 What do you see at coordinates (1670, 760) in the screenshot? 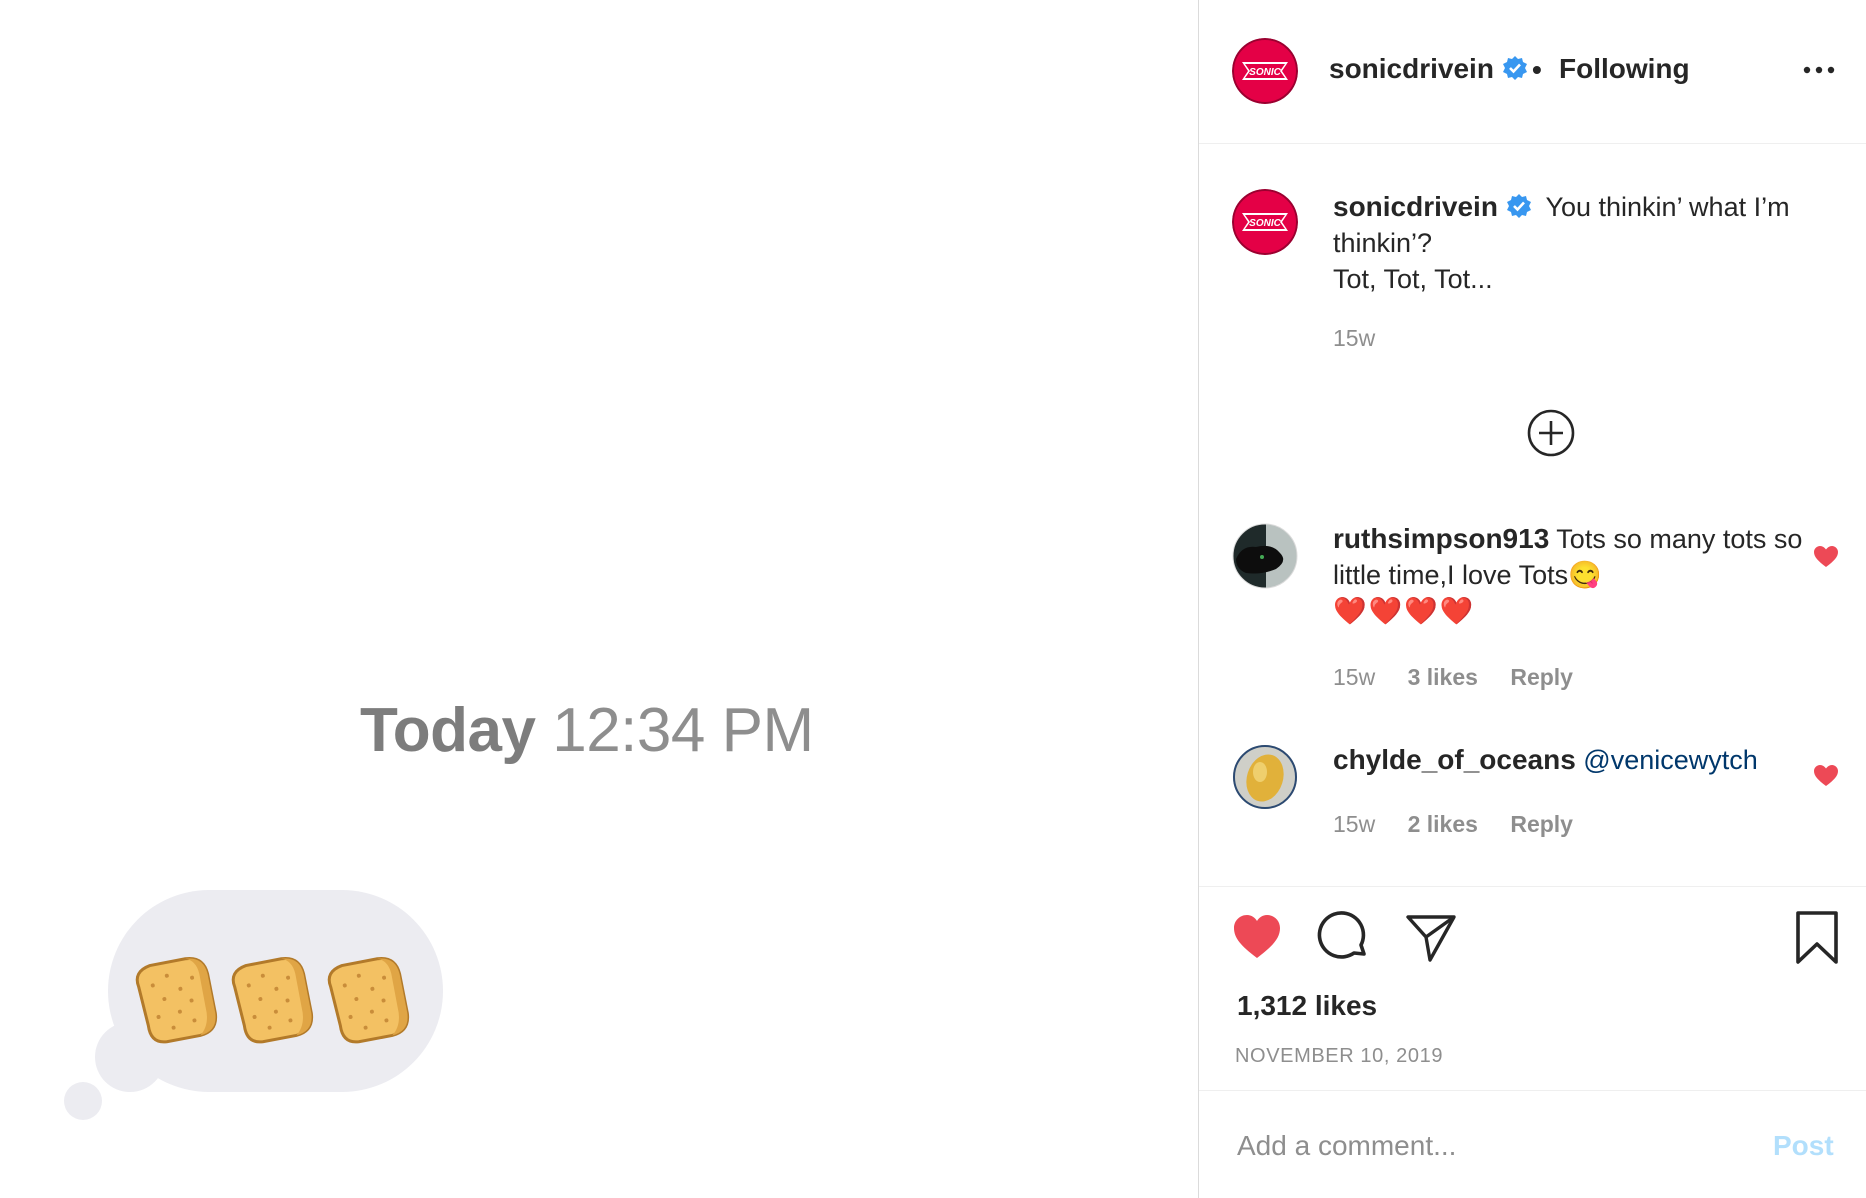
I see `comment-mention-link: @venicewytch` at bounding box center [1670, 760].